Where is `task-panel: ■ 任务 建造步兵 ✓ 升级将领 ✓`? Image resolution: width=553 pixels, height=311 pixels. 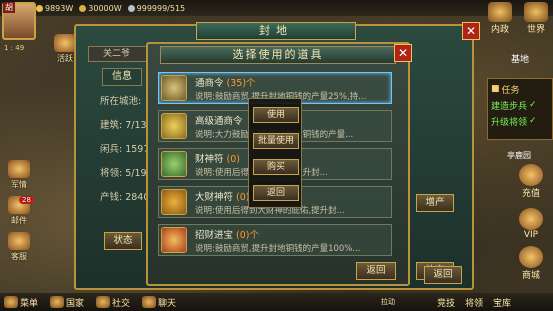 task-panel: ■ 任务 建造步兵 ✓ 升级将领 ✓ is located at coordinates (520, 109).